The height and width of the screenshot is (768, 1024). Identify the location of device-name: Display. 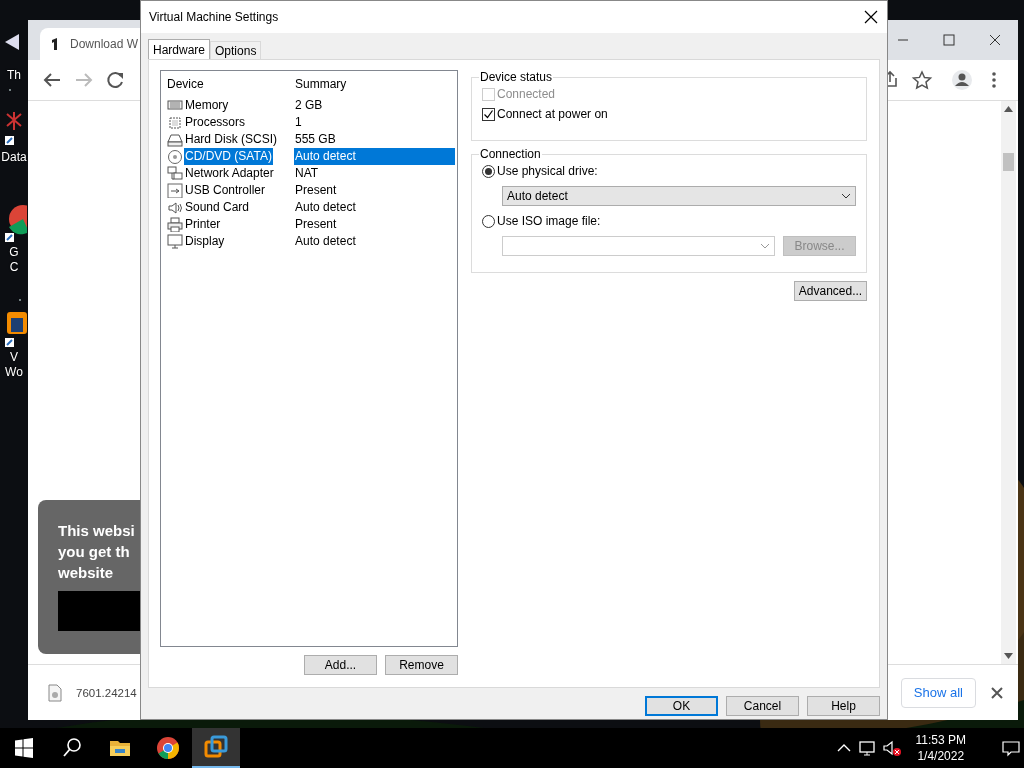
(205, 241).